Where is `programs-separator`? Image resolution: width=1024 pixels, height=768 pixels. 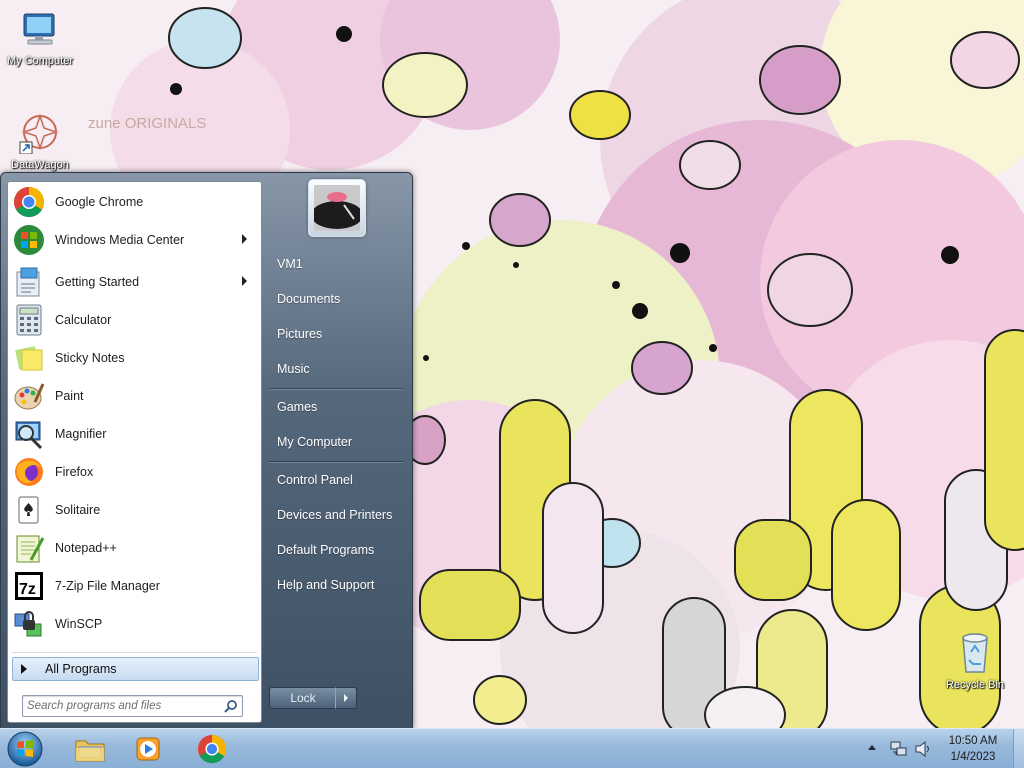
programs-separator is located at coordinates (134, 652).